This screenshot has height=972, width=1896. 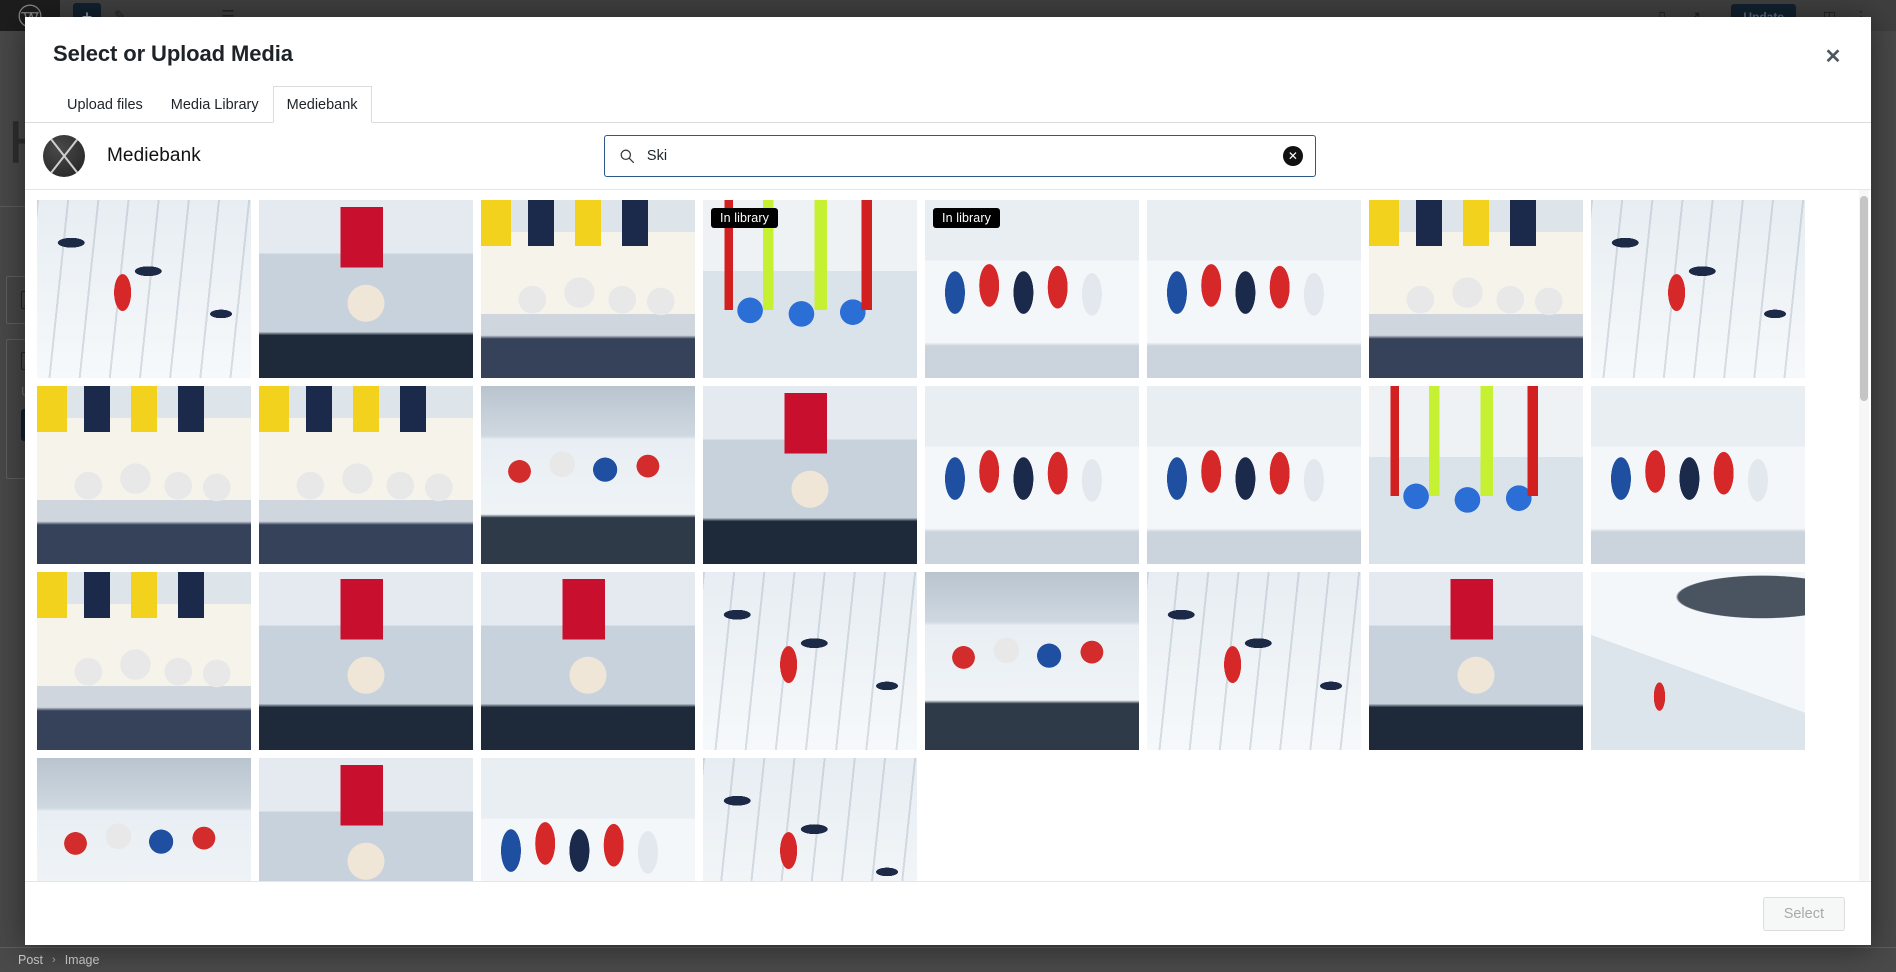 What do you see at coordinates (1803, 913) in the screenshot?
I see `select-button: Select` at bounding box center [1803, 913].